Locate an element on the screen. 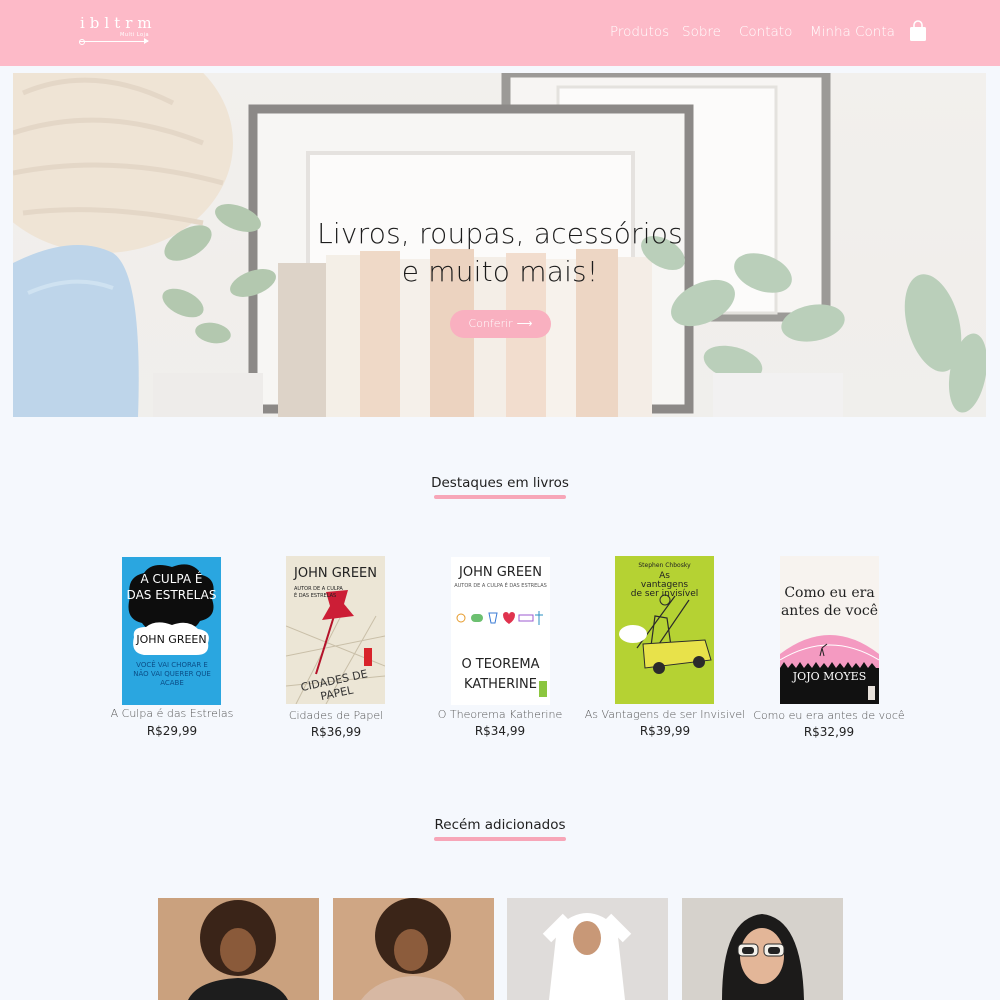 The height and width of the screenshot is (1000, 1000). hero-title-line-1: Livros, roupas, acessórios is located at coordinates (500, 233).